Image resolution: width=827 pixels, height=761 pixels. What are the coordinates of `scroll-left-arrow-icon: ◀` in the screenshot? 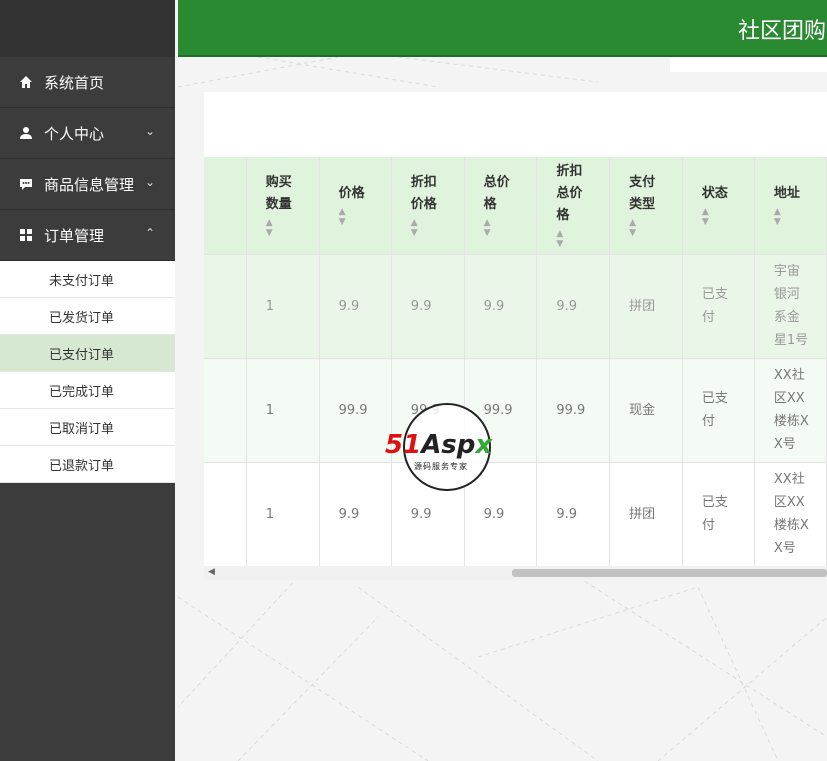 It's located at (211, 572).